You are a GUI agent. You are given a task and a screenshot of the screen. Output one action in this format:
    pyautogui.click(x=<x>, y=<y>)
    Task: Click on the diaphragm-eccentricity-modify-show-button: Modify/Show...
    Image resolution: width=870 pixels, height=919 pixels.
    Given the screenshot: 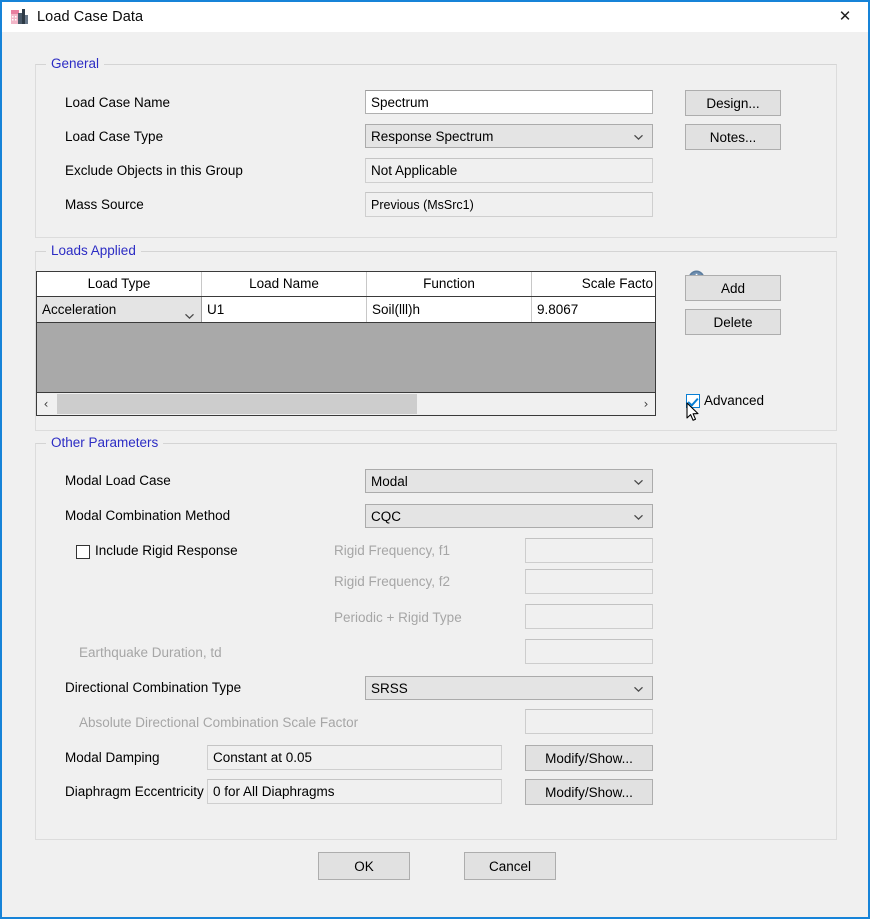 What is the action you would take?
    pyautogui.click(x=589, y=792)
    